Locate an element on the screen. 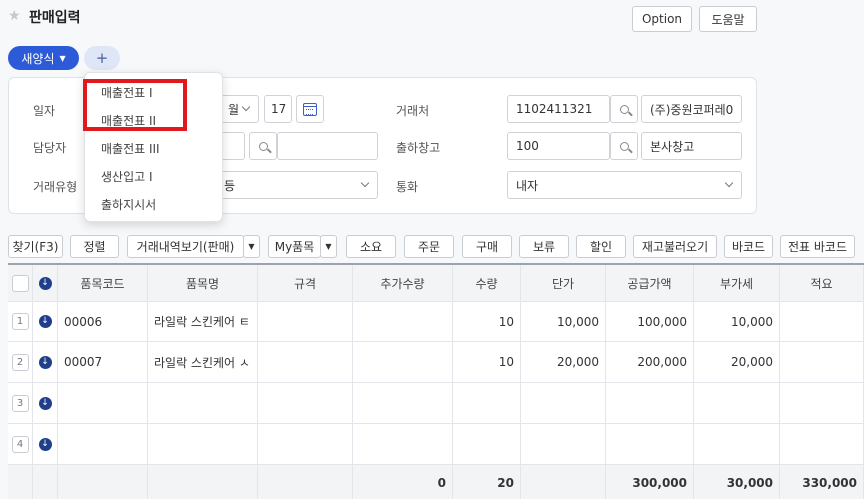 The image size is (864, 499). col-header-qty: 수량 is located at coordinates (487, 283).